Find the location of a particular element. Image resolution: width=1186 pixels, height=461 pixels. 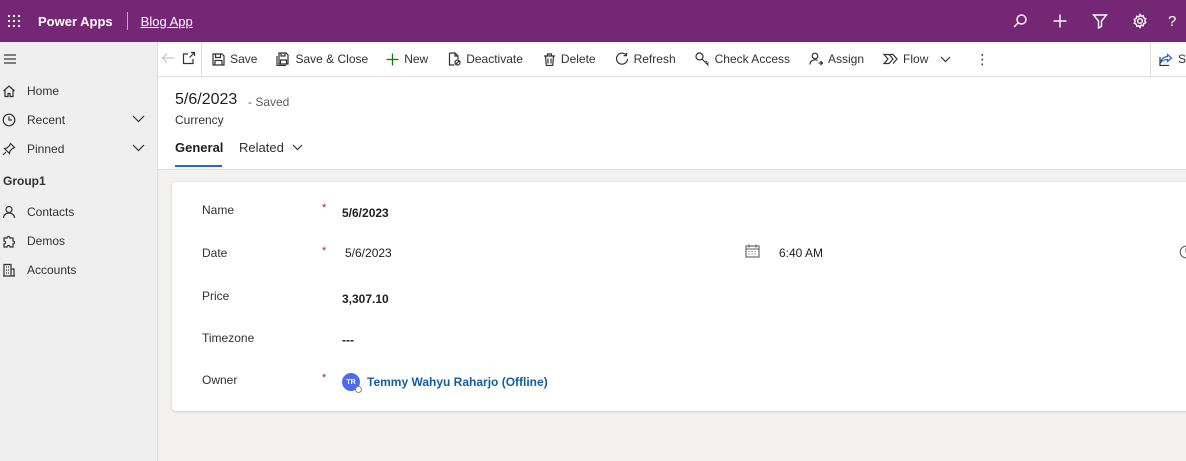

back-button is located at coordinates (168, 59).